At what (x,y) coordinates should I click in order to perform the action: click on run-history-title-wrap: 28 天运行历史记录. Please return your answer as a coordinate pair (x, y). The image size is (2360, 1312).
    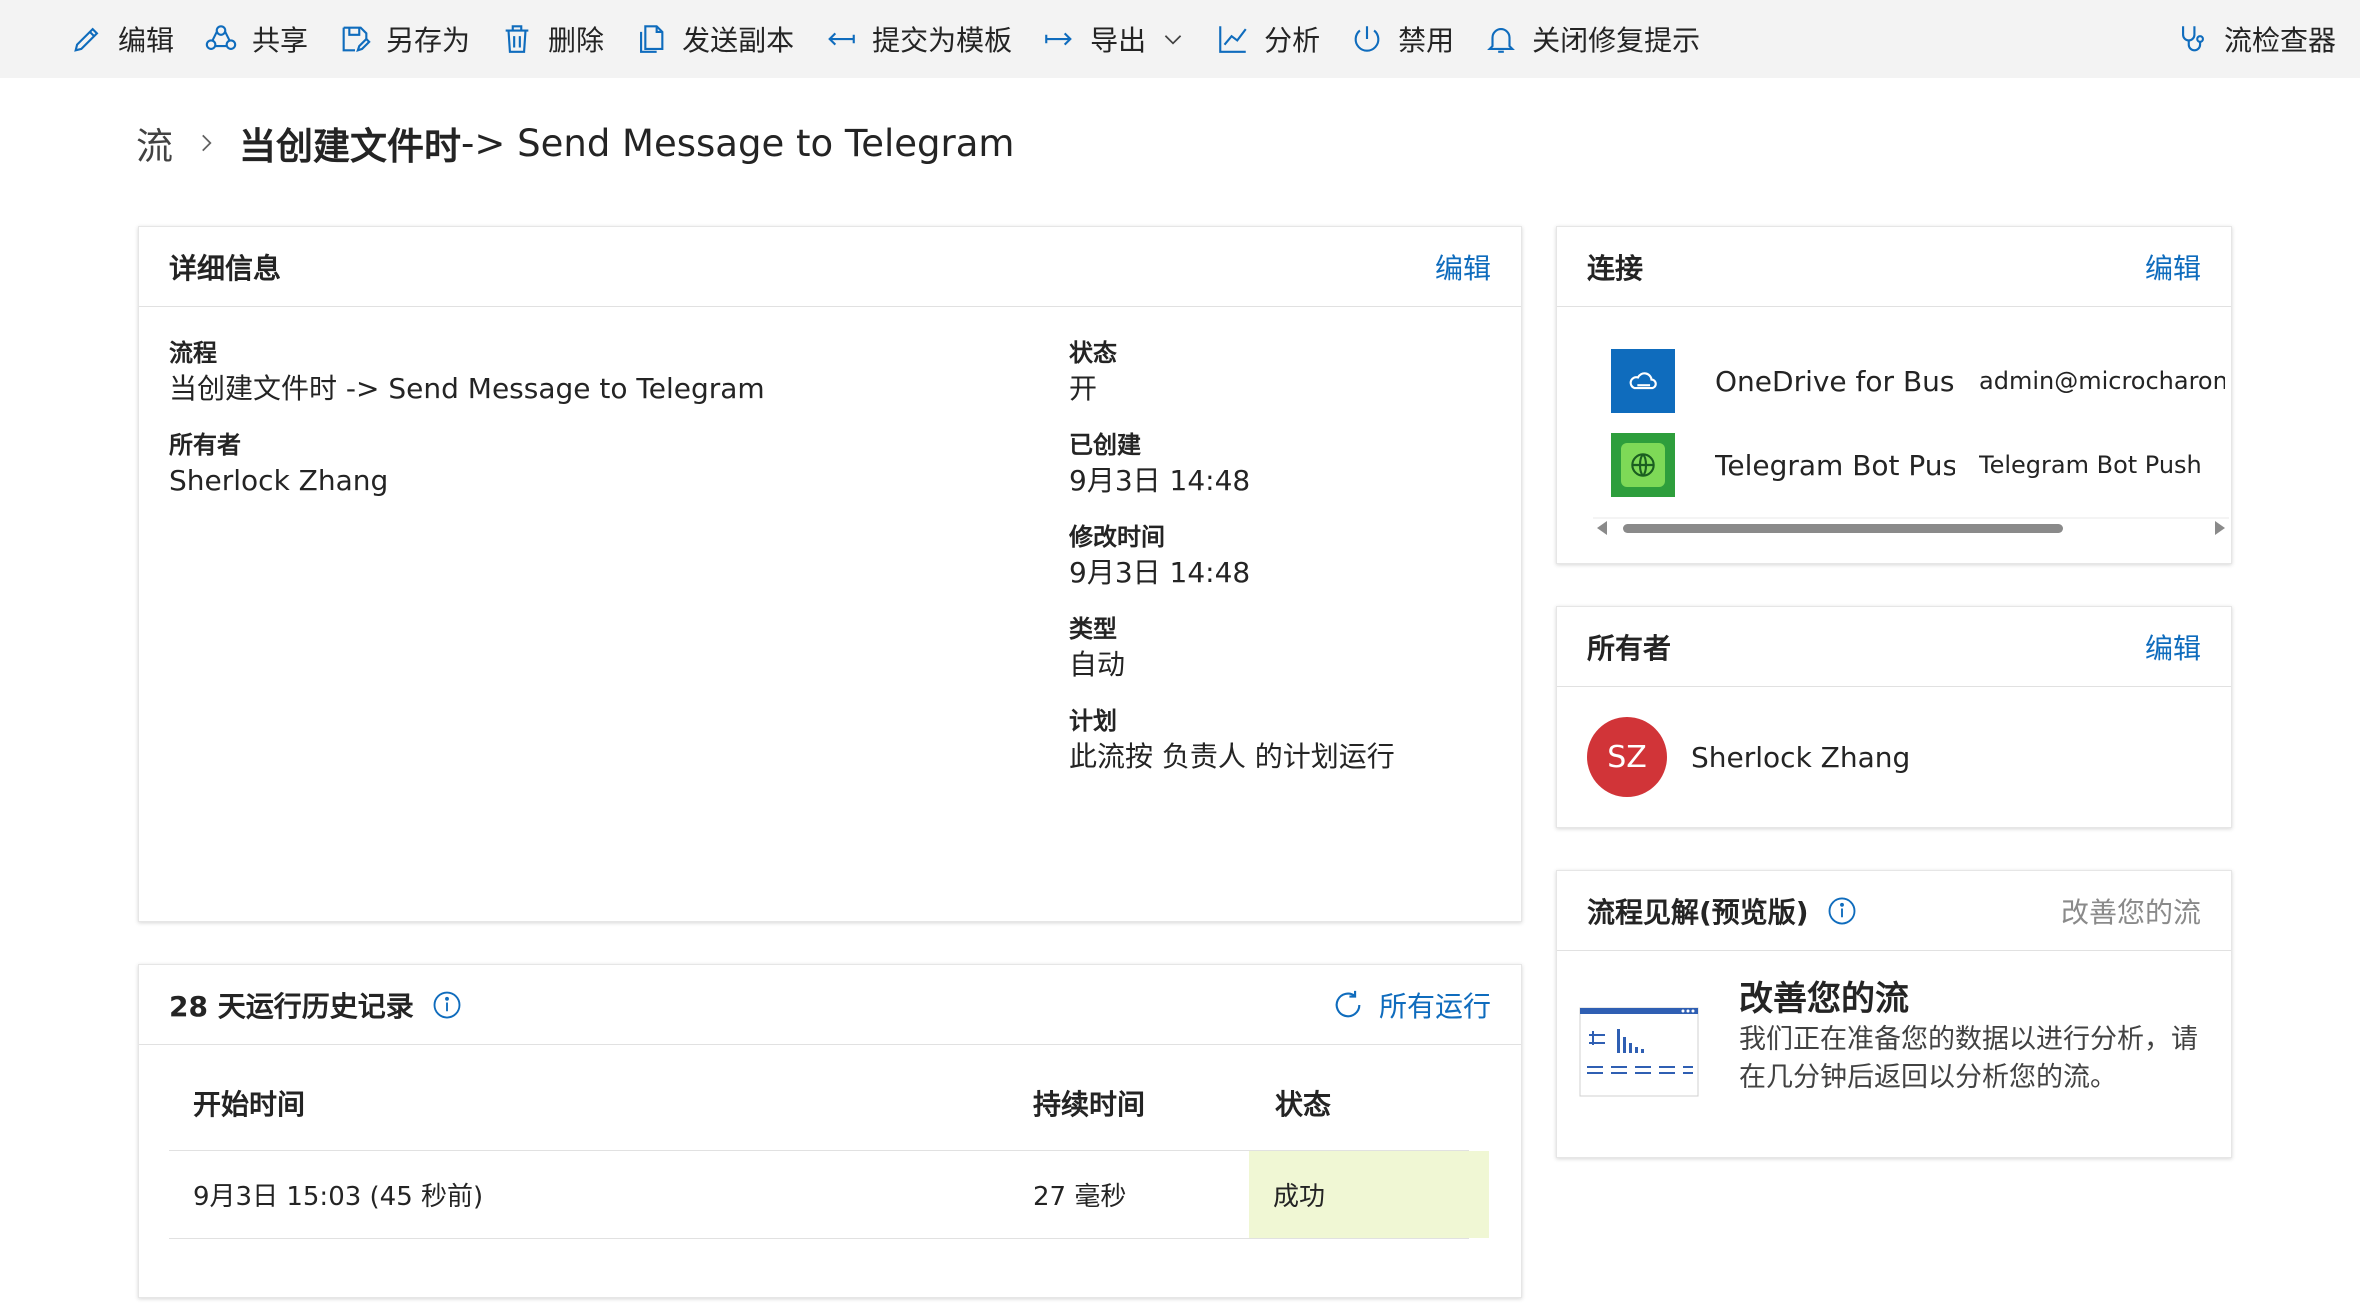
    Looking at the image, I should click on (315, 1005).